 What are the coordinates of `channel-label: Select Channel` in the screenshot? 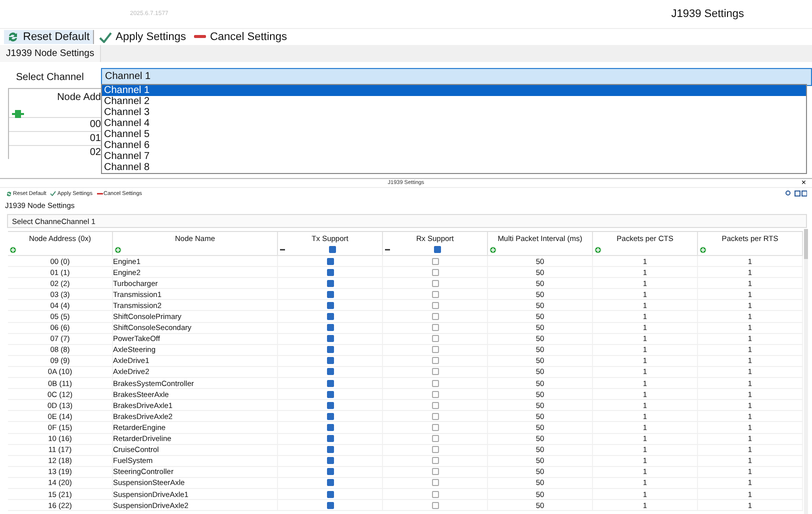 It's located at (50, 77).